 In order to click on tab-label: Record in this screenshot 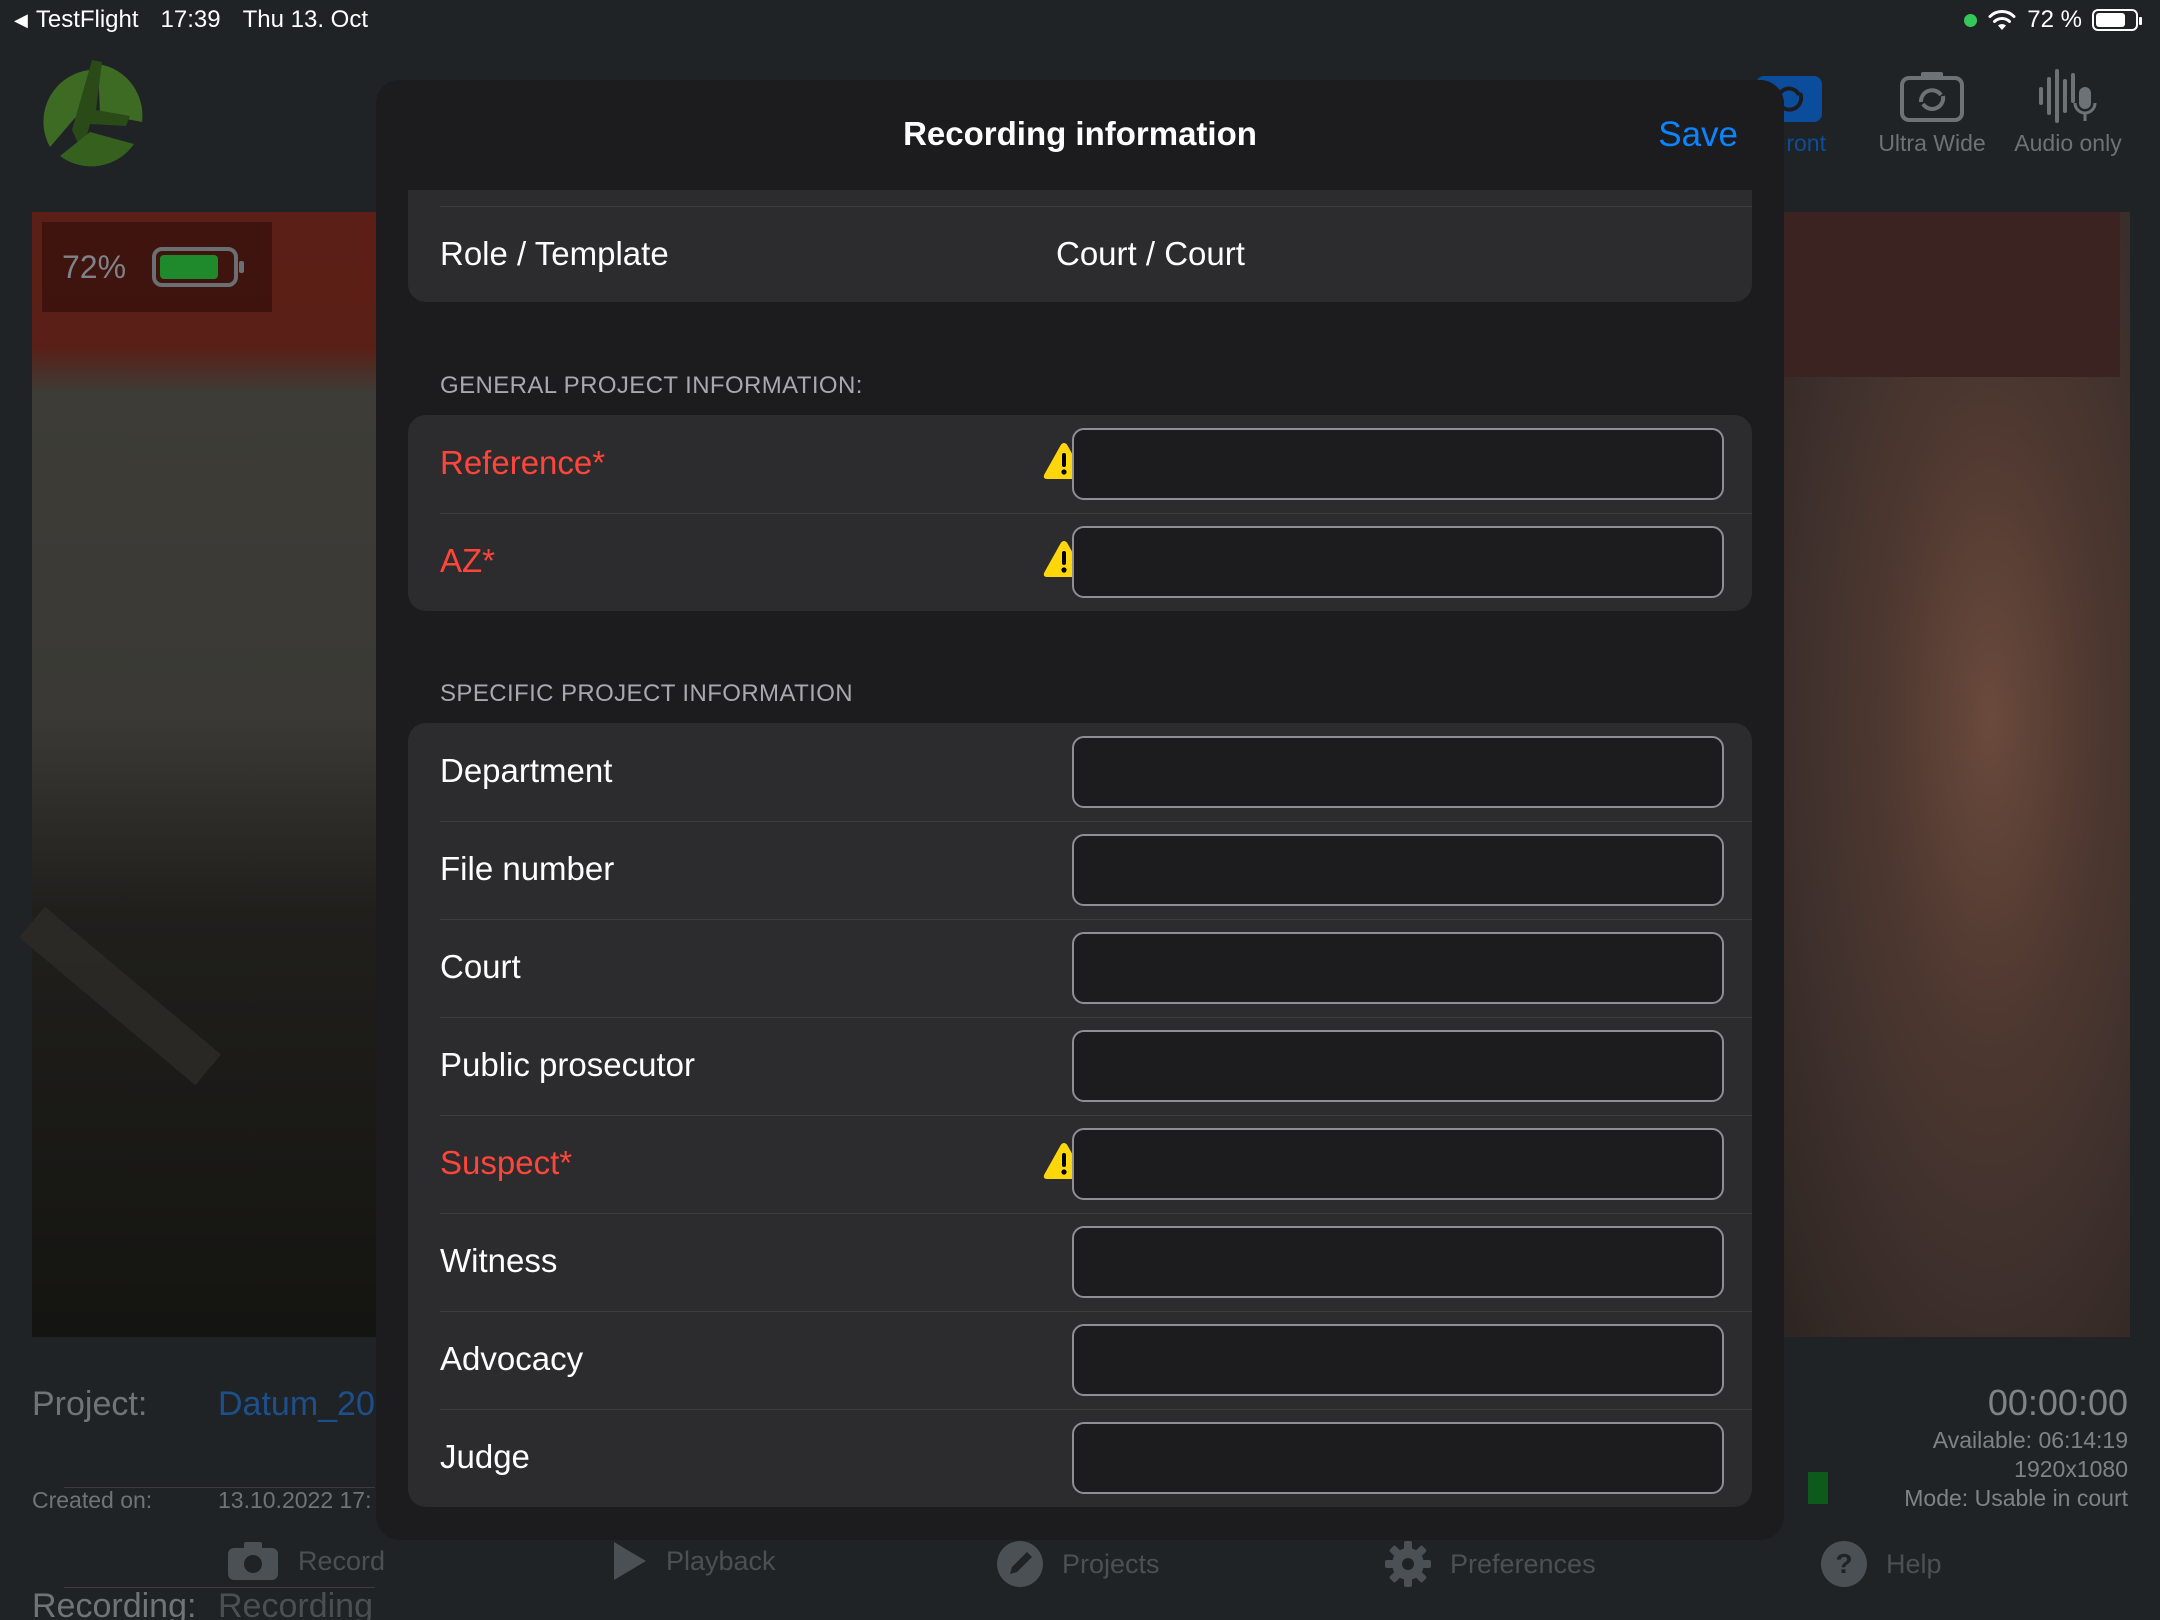, I will do `click(342, 1560)`.